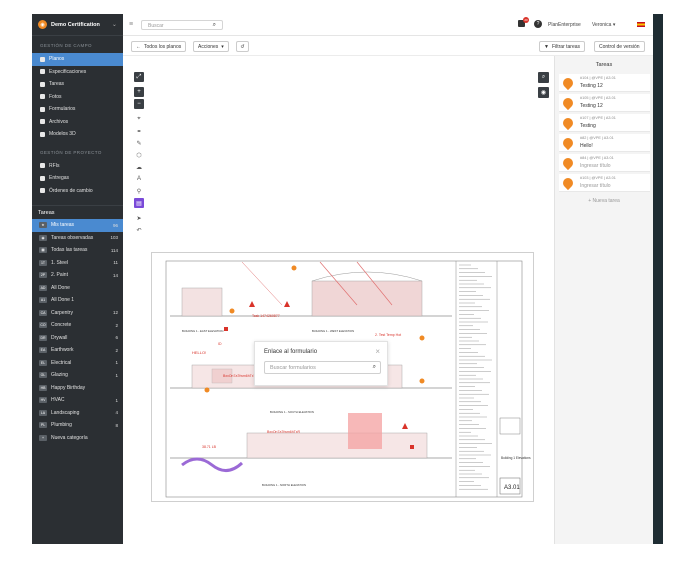 The width and height of the screenshot is (685, 569). I want to click on task-filter-label: Todas las tareas, so click(69, 250).